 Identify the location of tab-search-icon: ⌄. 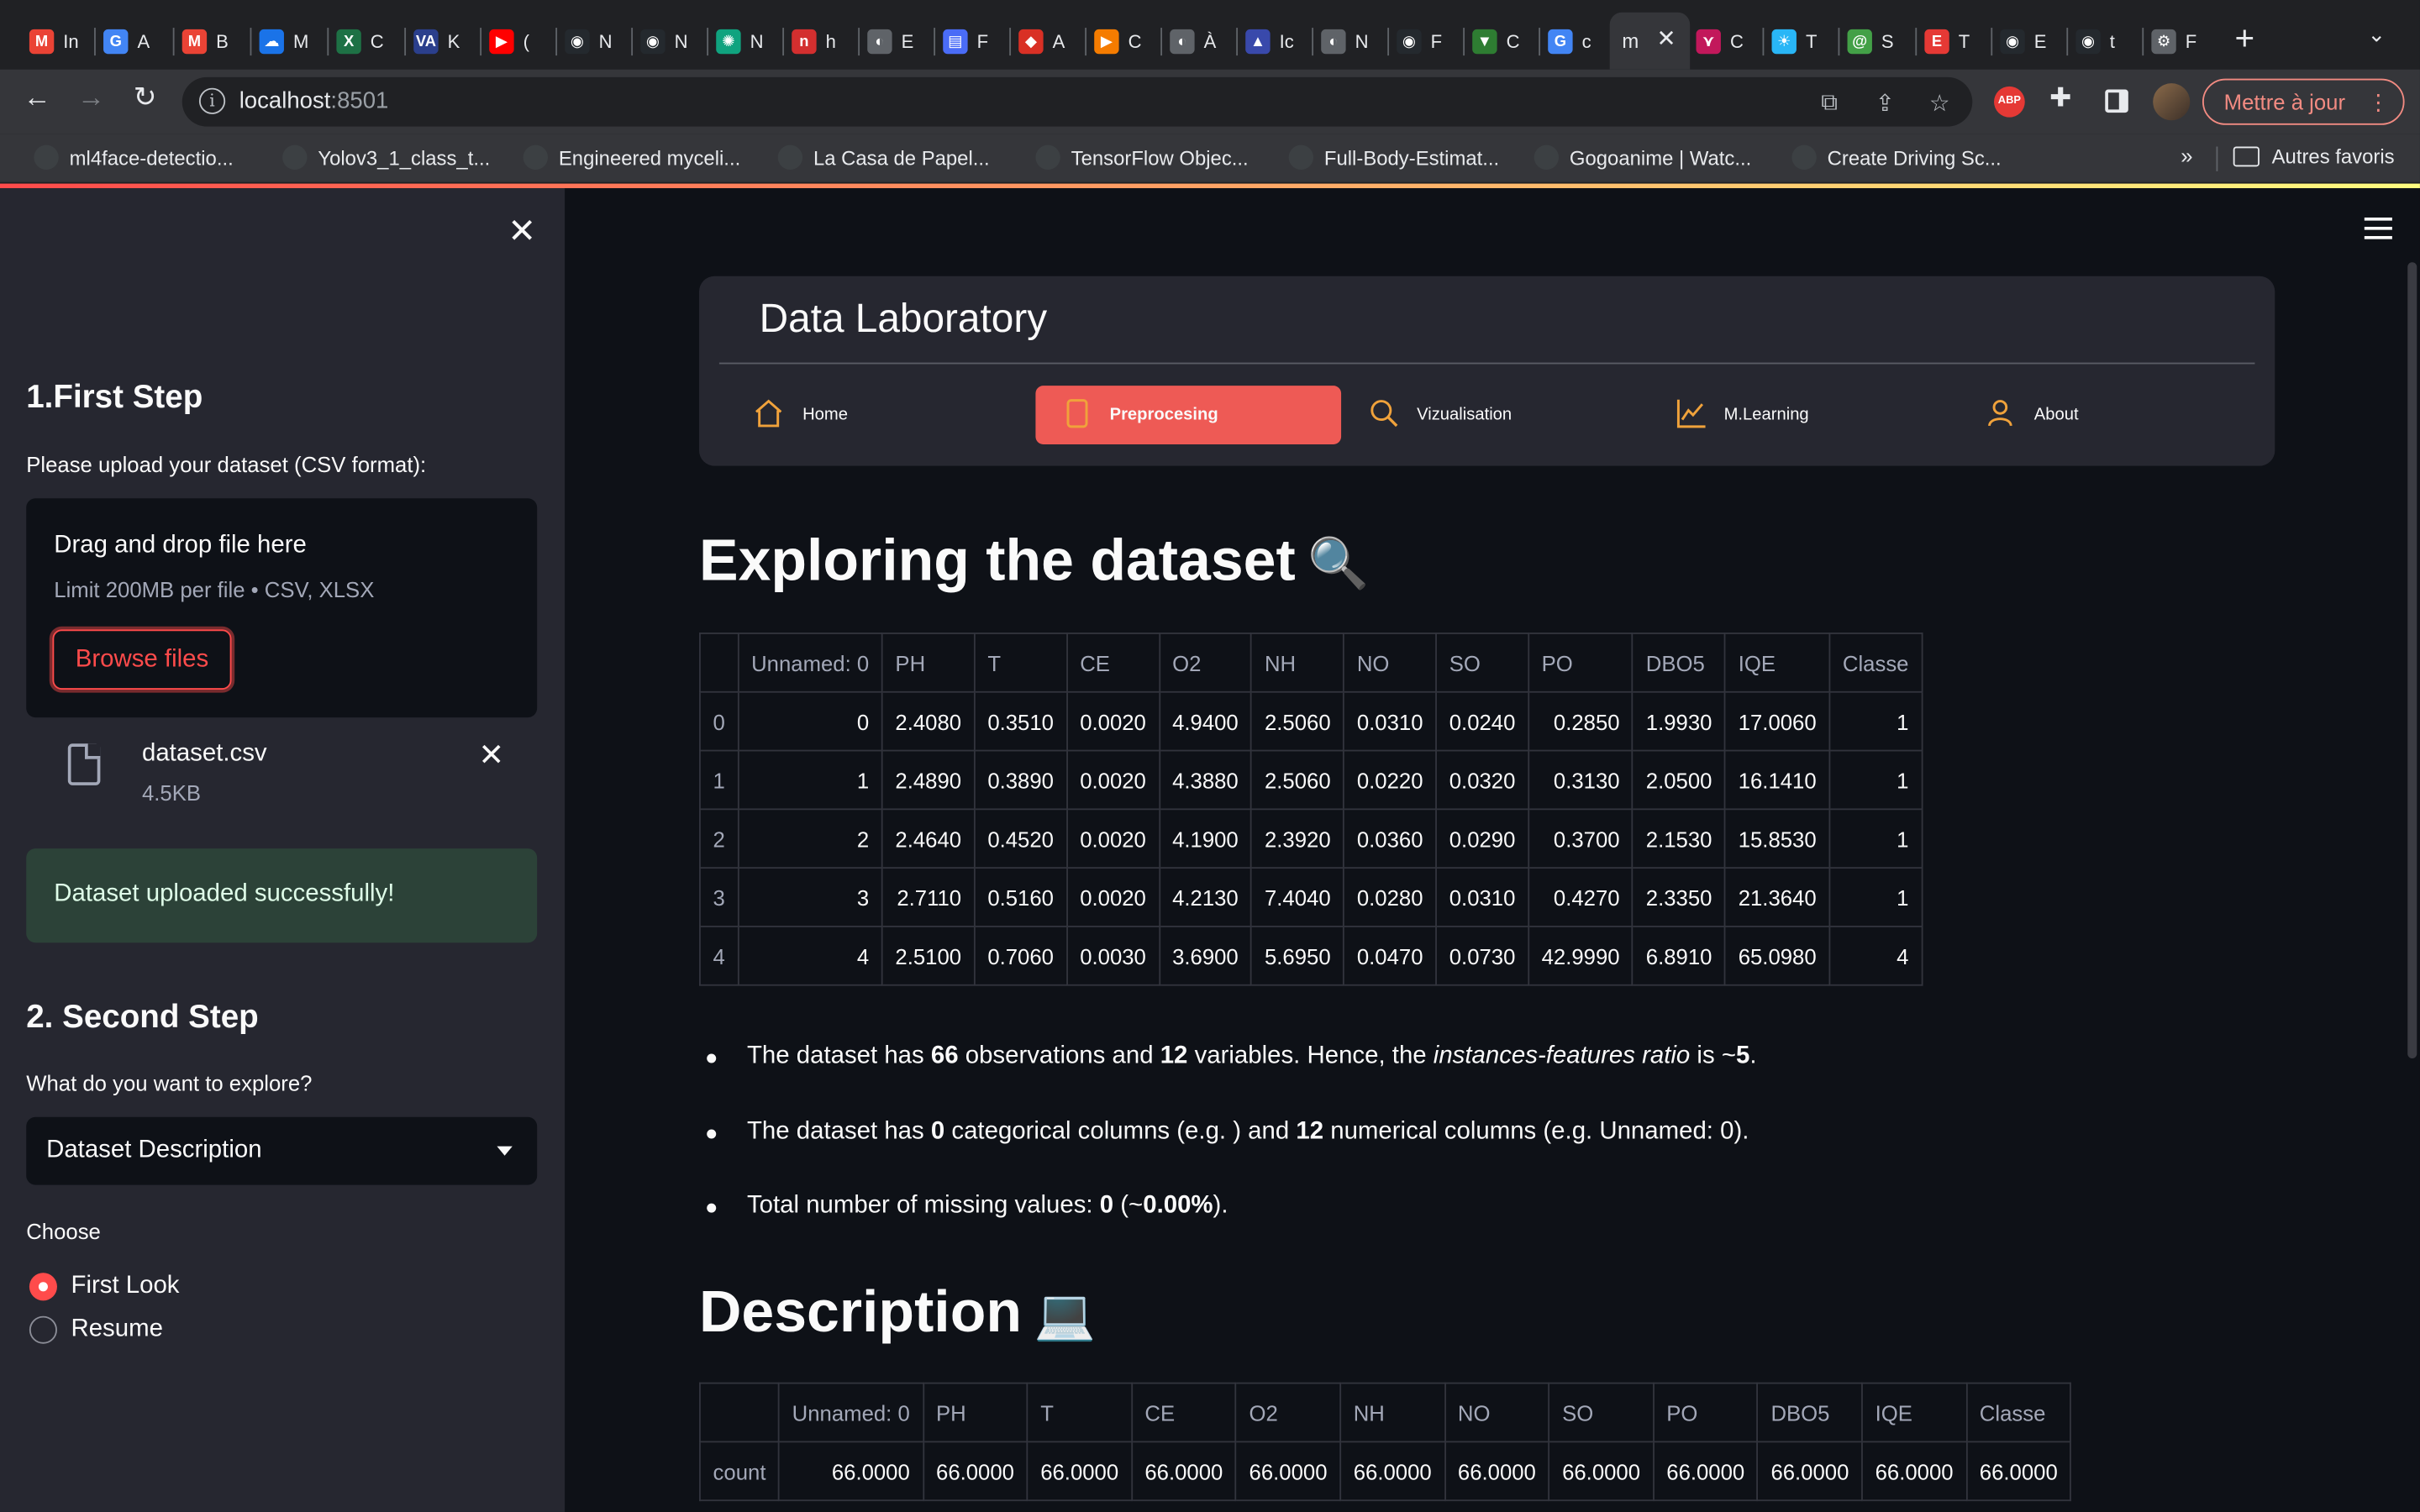
(2376, 35).